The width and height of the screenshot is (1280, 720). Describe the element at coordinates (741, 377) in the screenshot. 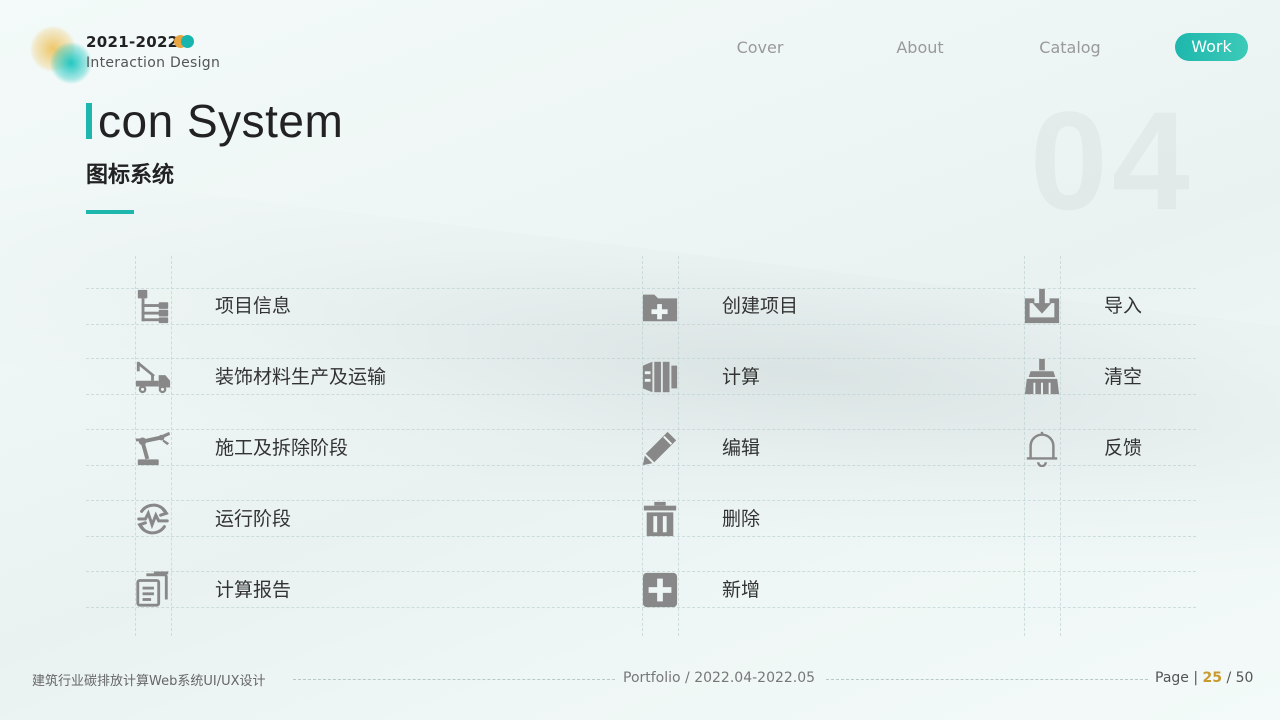

I see `icon-label: 计算` at that location.